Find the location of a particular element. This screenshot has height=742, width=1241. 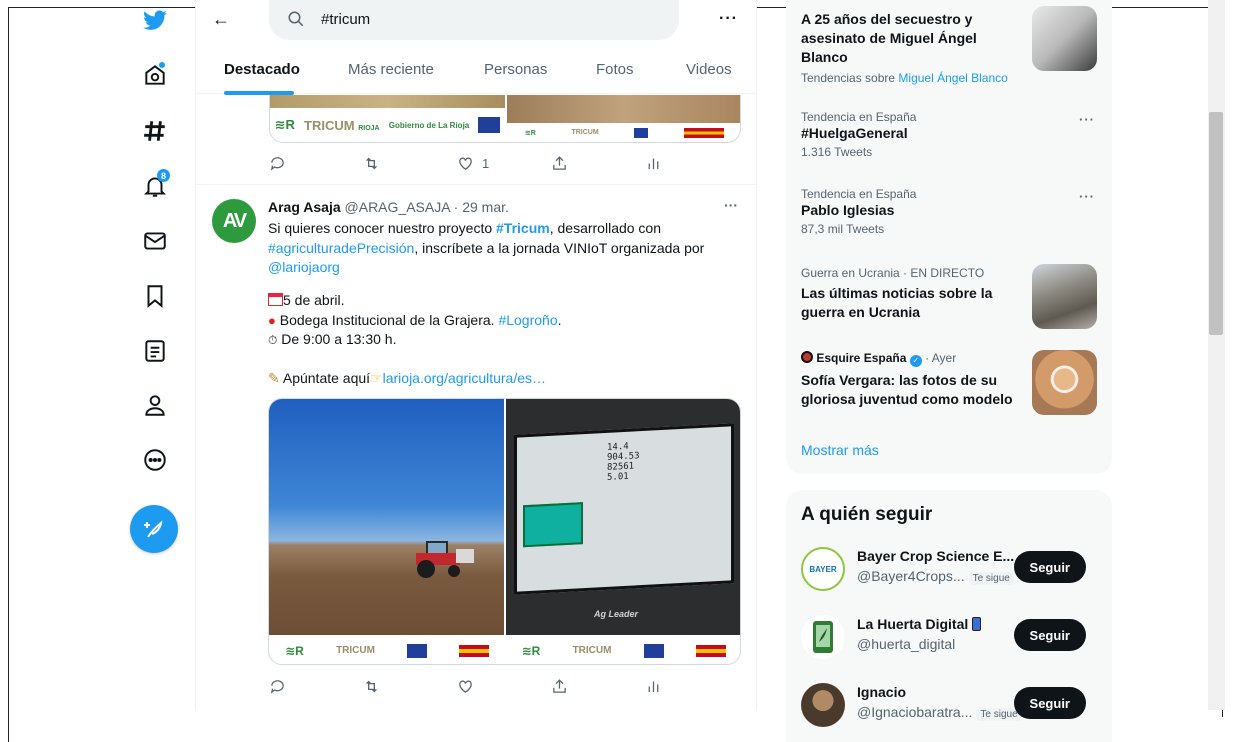

tab-destacado: Destacado is located at coordinates (262, 69).